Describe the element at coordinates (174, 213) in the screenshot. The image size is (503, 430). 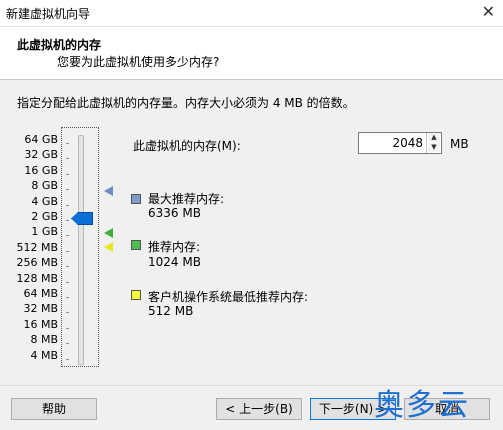
I see `max-recommended-value: 6336 MB` at that location.